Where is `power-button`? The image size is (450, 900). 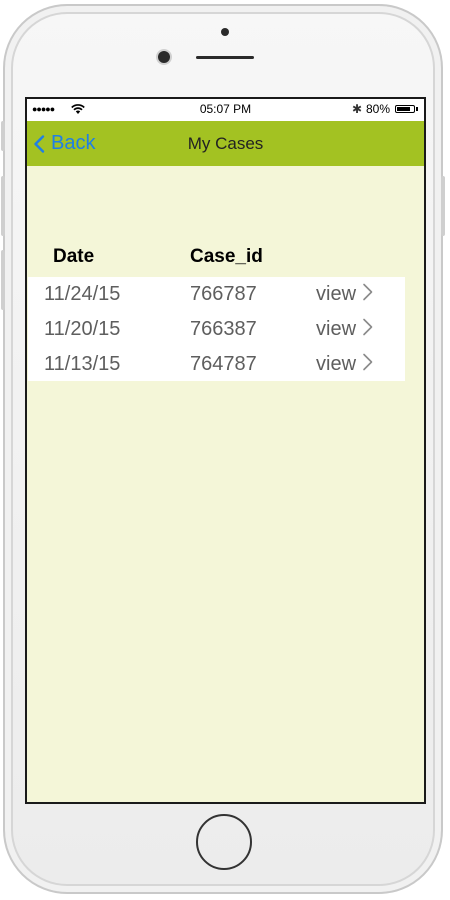 power-button is located at coordinates (443, 206).